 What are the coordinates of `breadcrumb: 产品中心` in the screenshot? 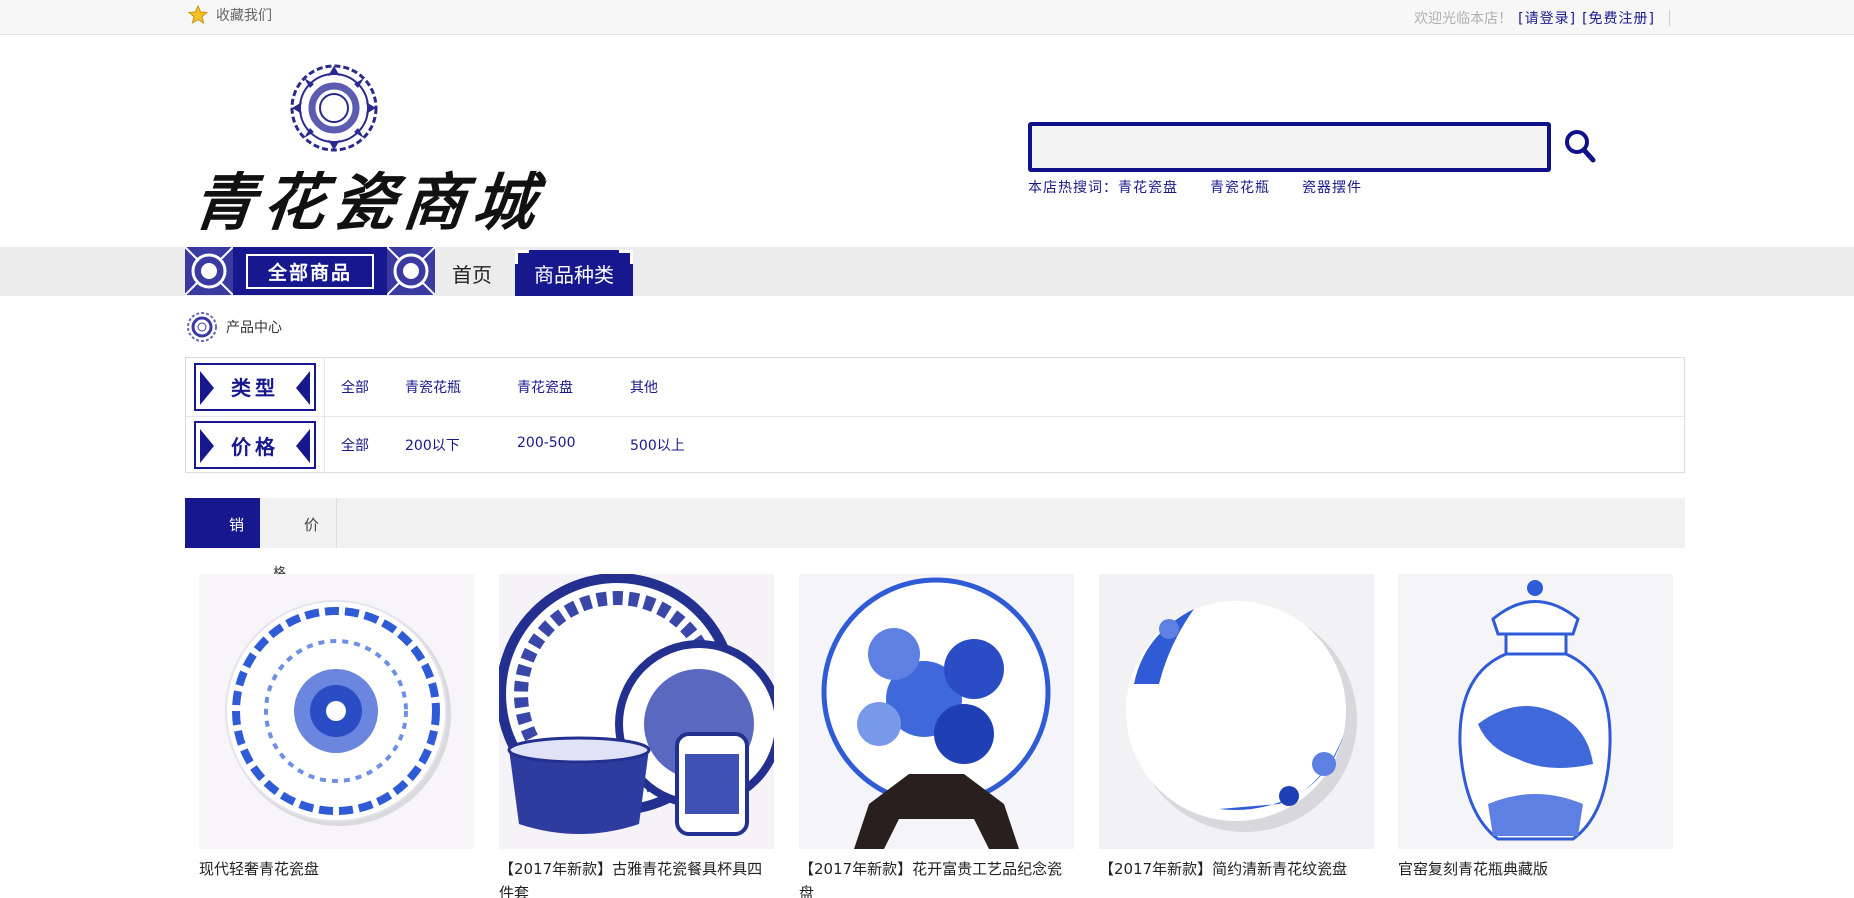 It's located at (234, 327).